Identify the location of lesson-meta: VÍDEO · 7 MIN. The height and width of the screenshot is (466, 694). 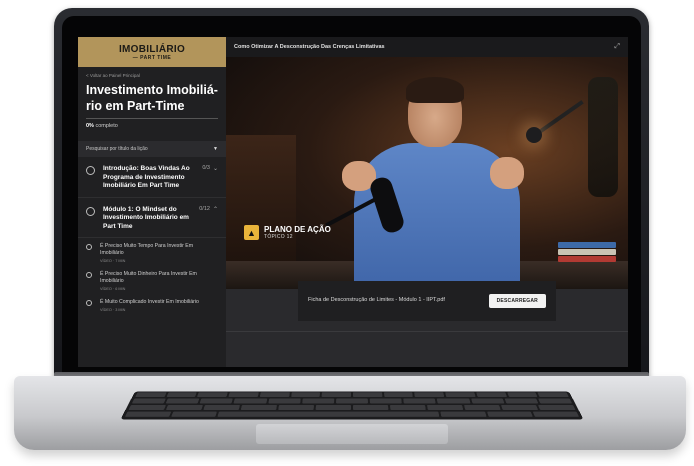
(113, 261).